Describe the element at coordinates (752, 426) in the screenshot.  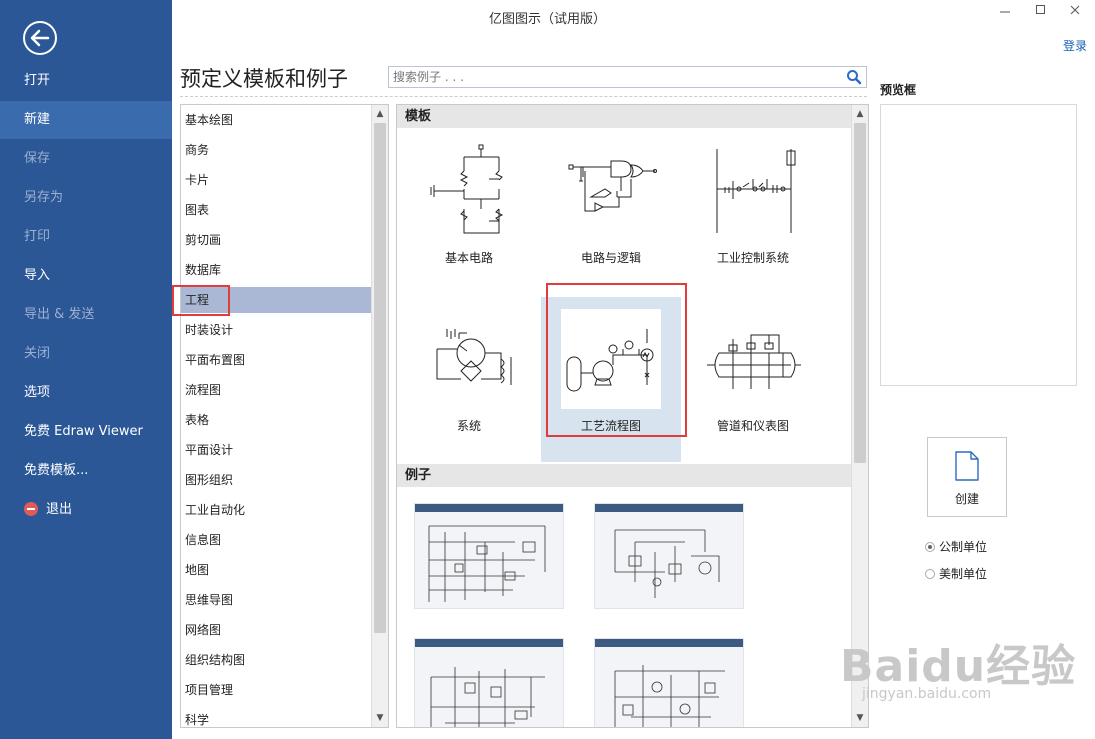
I see `template-label: 管道和仪表图` at that location.